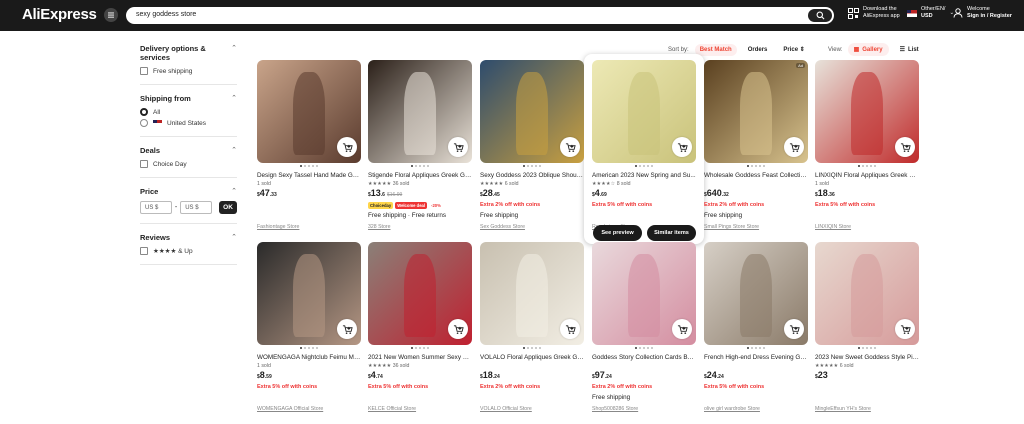  What do you see at coordinates (732, 409) in the screenshot?
I see `store-link: olive girl wardrobe Store` at bounding box center [732, 409].